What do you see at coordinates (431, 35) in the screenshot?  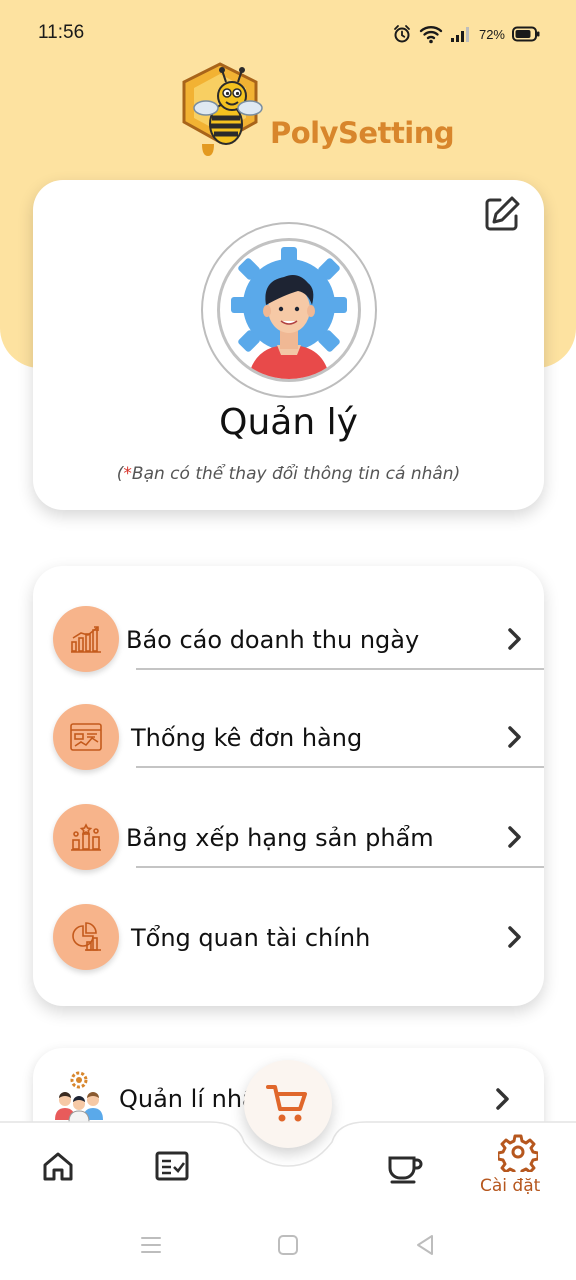 I see `wifi-icon` at bounding box center [431, 35].